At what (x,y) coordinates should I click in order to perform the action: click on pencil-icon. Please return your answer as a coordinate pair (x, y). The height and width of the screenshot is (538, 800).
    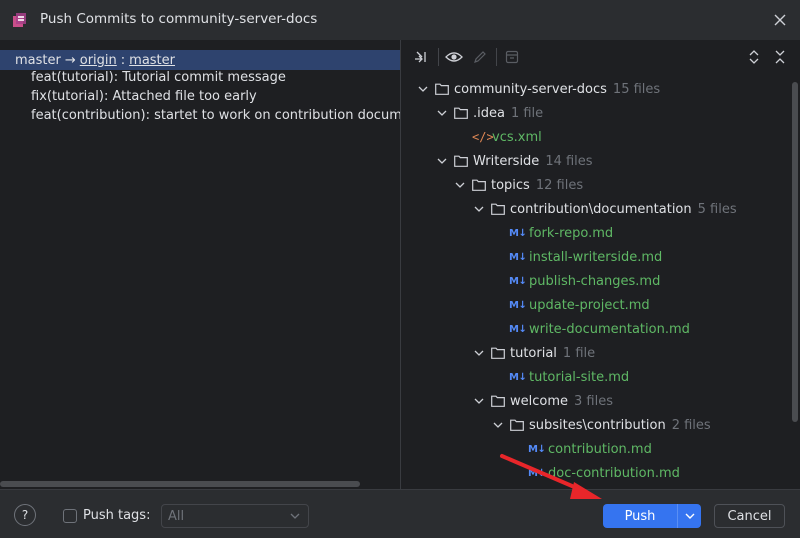
    Looking at the image, I should click on (480, 57).